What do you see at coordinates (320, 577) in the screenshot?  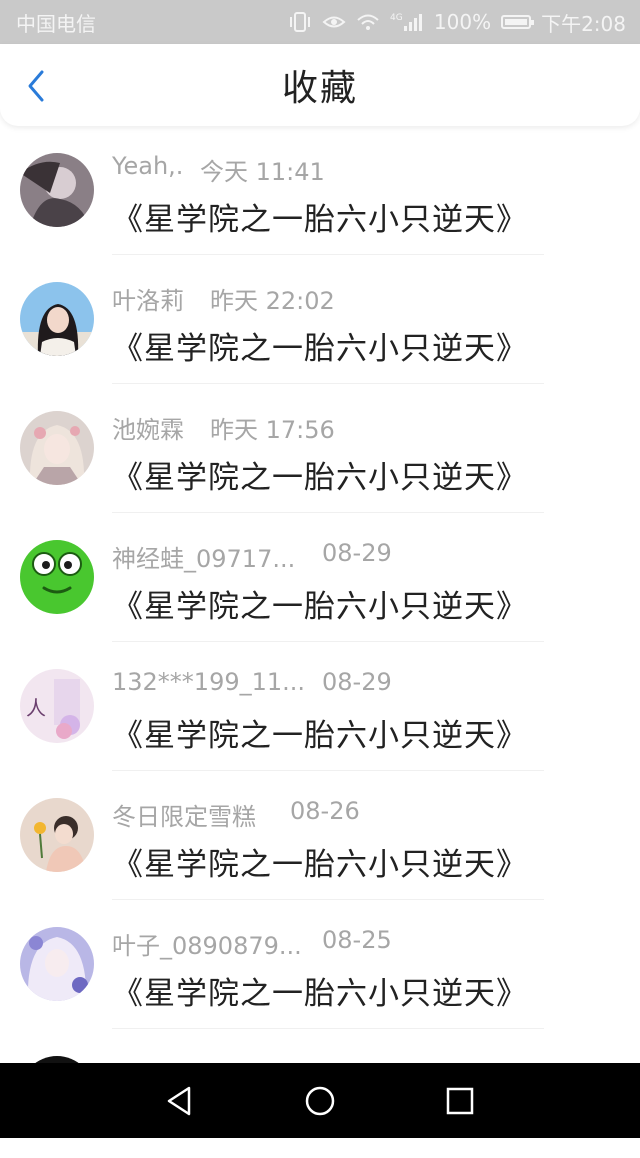 I see `list-item: 神经蛙_09717... 08-29 《星学院之一胎六小只逆天》` at bounding box center [320, 577].